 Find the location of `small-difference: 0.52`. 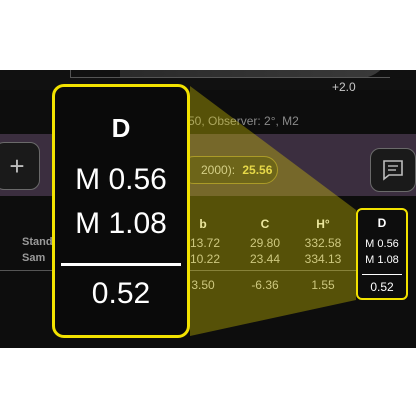

small-difference: 0.52 is located at coordinates (382, 287).